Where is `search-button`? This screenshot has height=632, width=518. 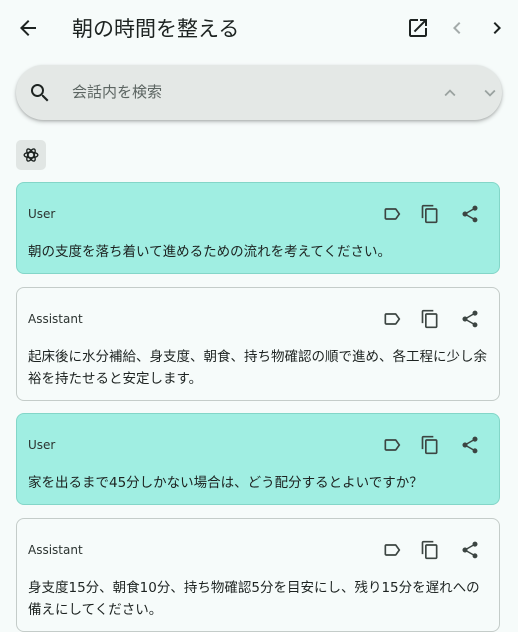 search-button is located at coordinates (40, 93).